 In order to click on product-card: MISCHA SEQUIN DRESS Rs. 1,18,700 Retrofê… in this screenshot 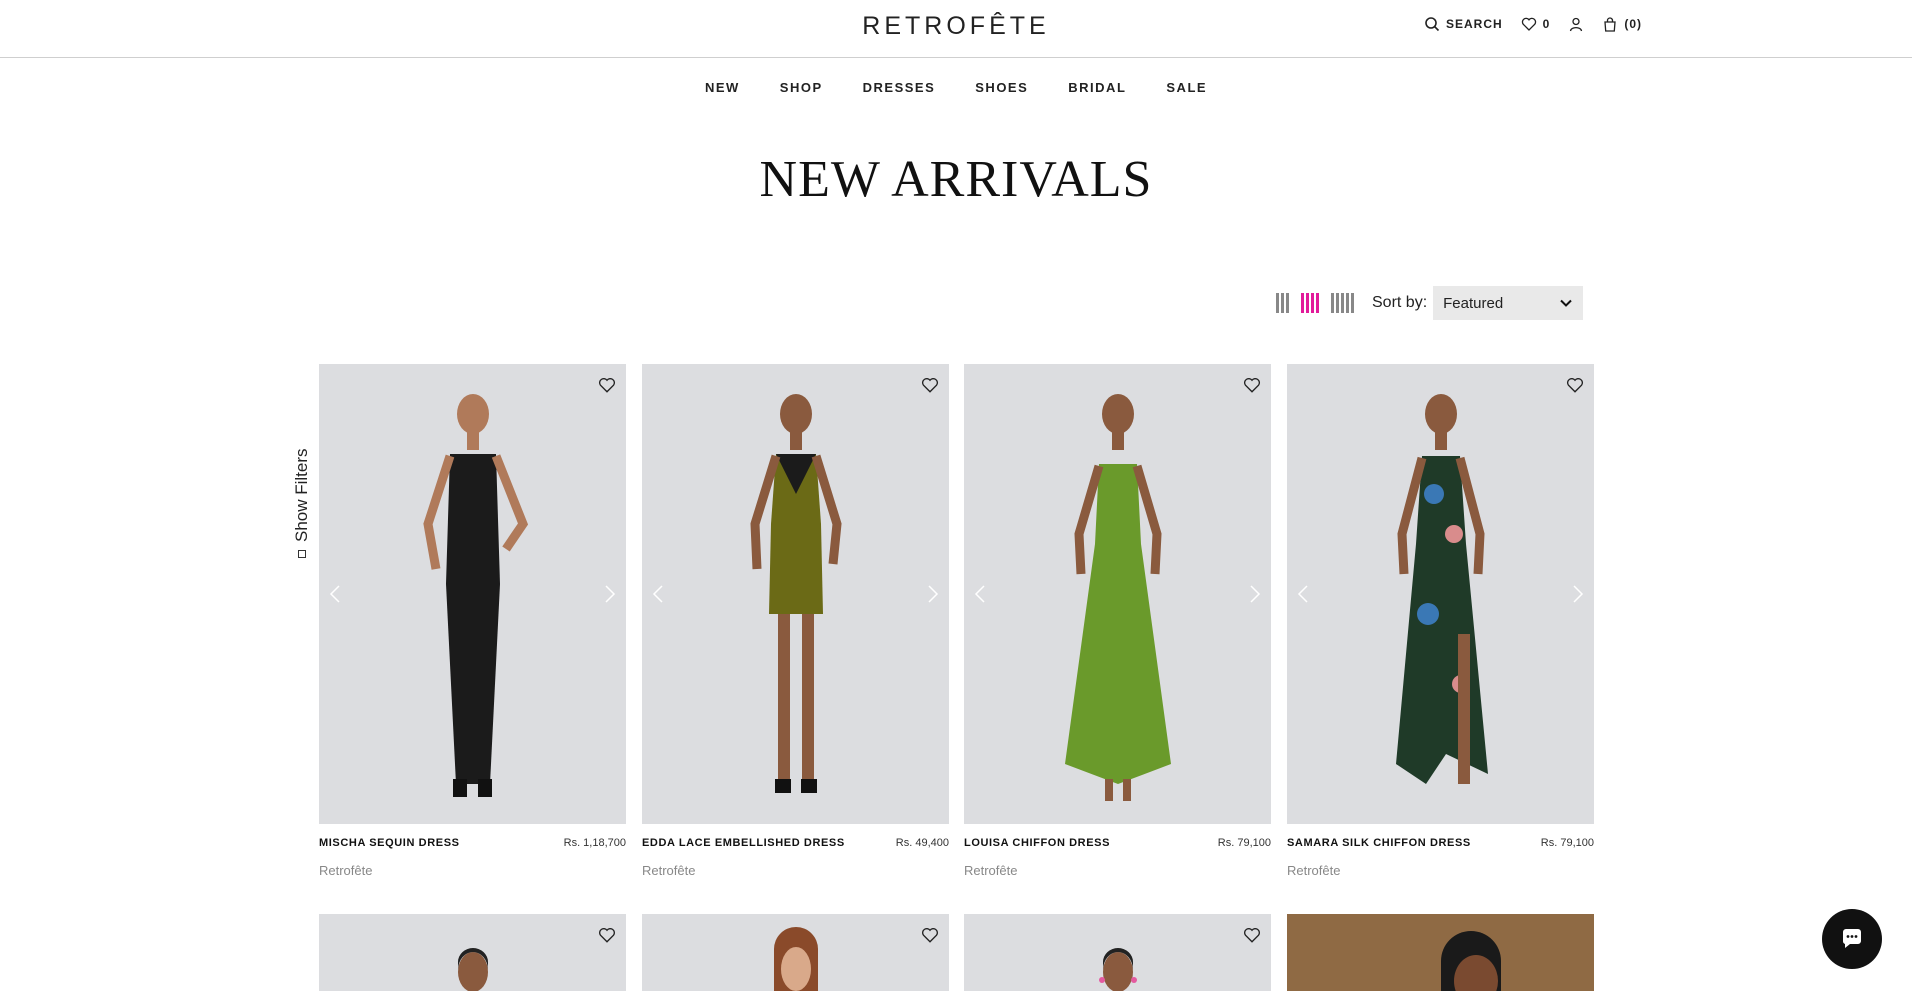, I will do `click(472, 621)`.